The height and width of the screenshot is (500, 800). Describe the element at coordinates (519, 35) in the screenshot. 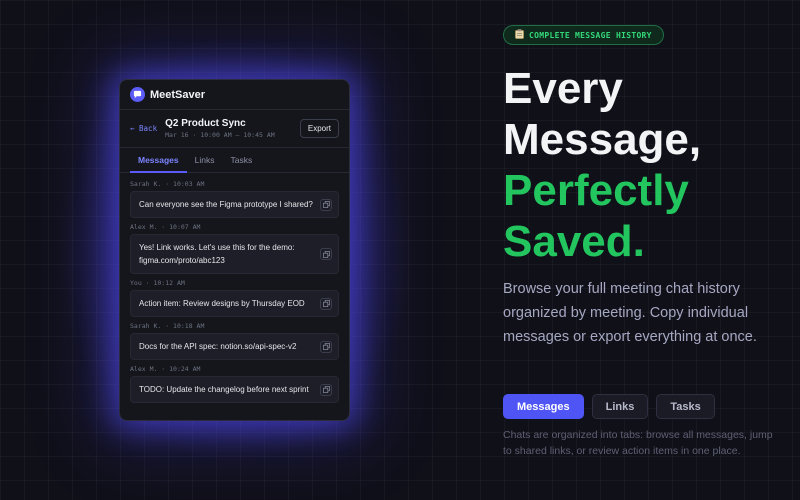

I see `clipboard-icon` at that location.